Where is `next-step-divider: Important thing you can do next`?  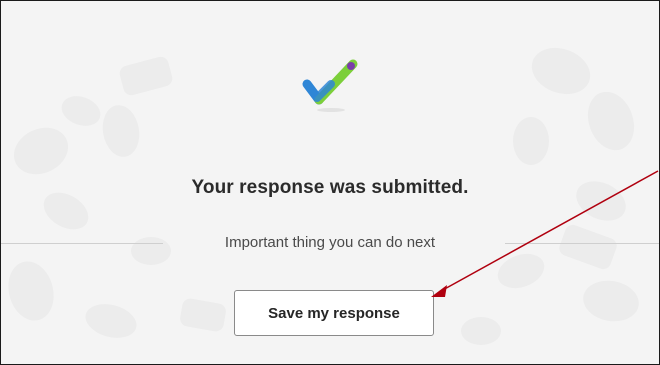
next-step-divider: Important thing you can do next is located at coordinates (330, 243).